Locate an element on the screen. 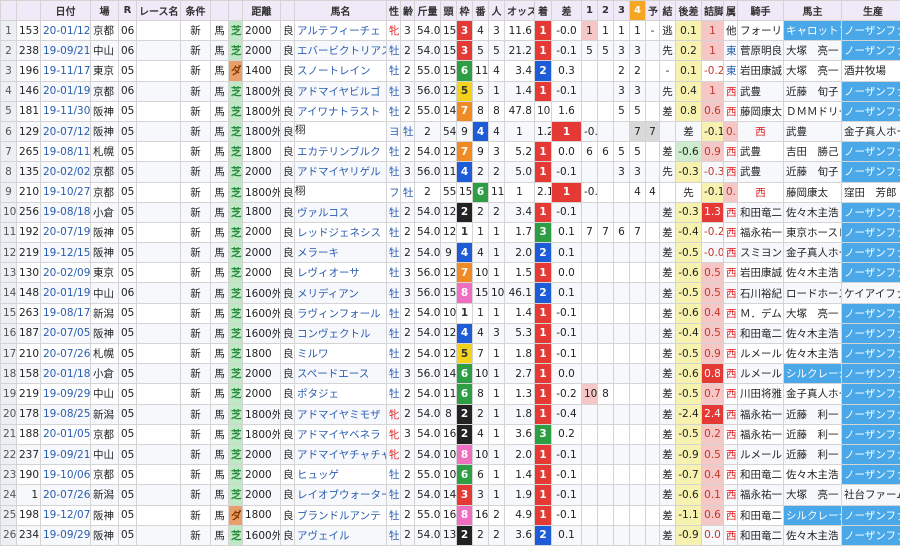 The height and width of the screenshot is (546, 900). race-date-link: 19-08/18 is located at coordinates (66, 212).